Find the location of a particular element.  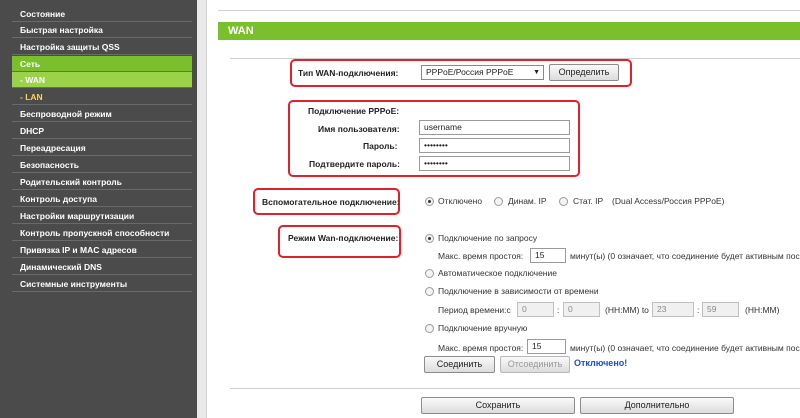

radio-manual is located at coordinates (429, 328).